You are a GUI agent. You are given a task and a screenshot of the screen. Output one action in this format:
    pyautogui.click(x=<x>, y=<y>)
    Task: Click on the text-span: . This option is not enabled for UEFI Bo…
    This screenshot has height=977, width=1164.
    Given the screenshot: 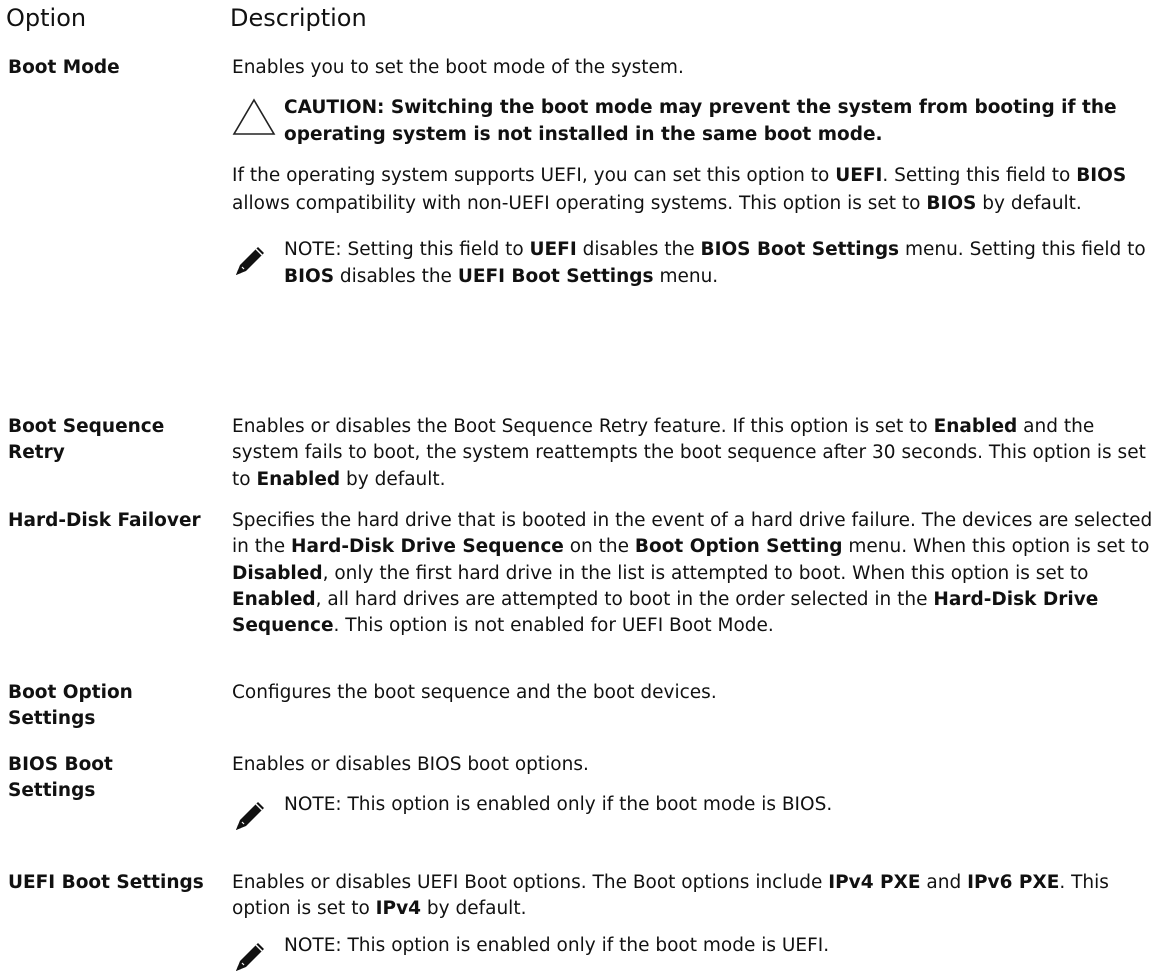 What is the action you would take?
    pyautogui.click(x=553, y=626)
    